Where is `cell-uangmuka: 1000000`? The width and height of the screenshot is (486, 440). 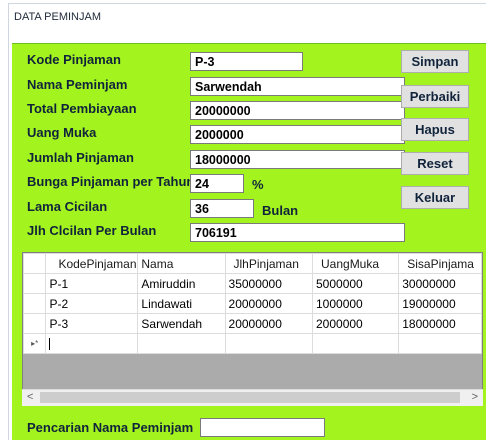
cell-uangmuka: 1000000 is located at coordinates (355, 303).